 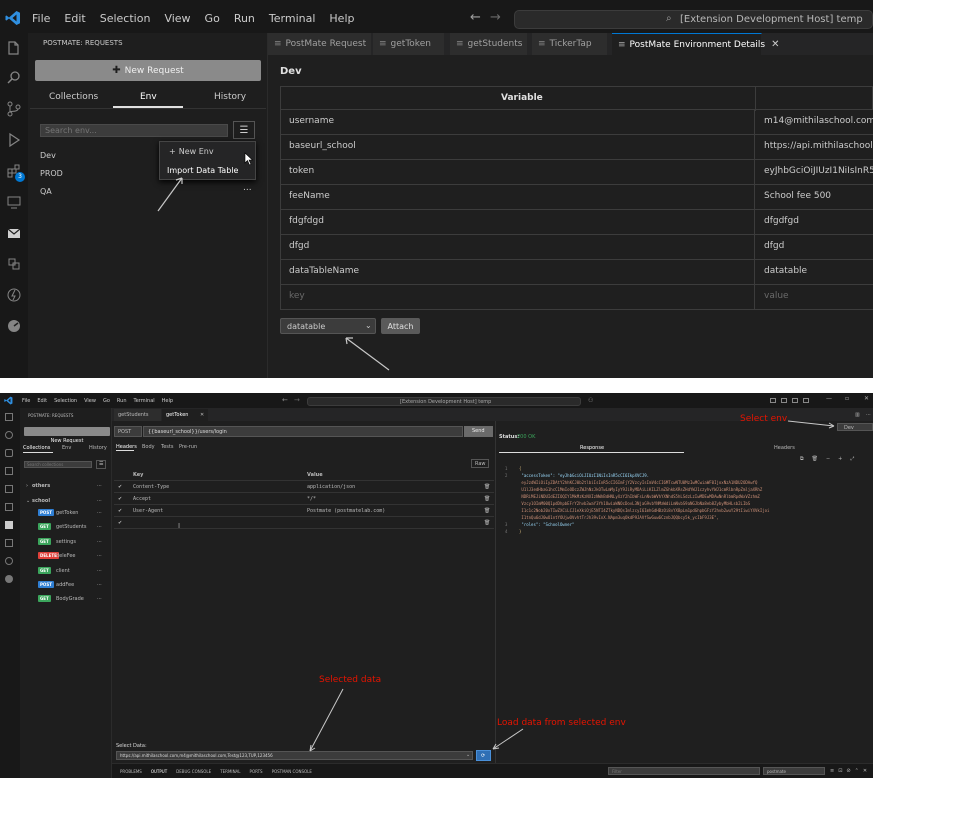 I want to click on lock-icon: ⊡, so click(x=840, y=771).